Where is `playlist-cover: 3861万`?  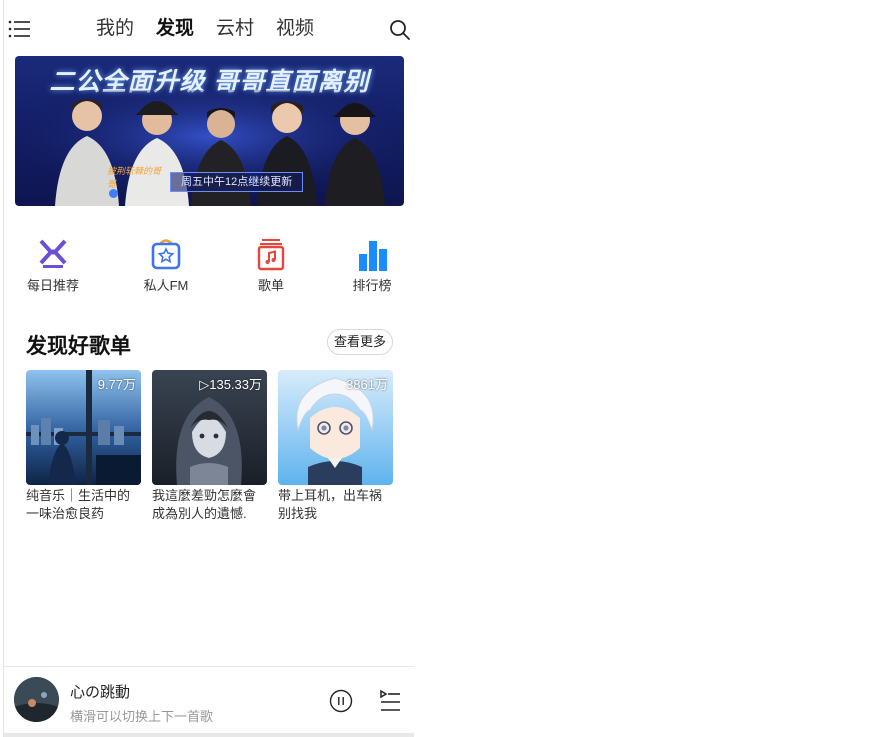
playlist-cover: 3861万 is located at coordinates (335, 427).